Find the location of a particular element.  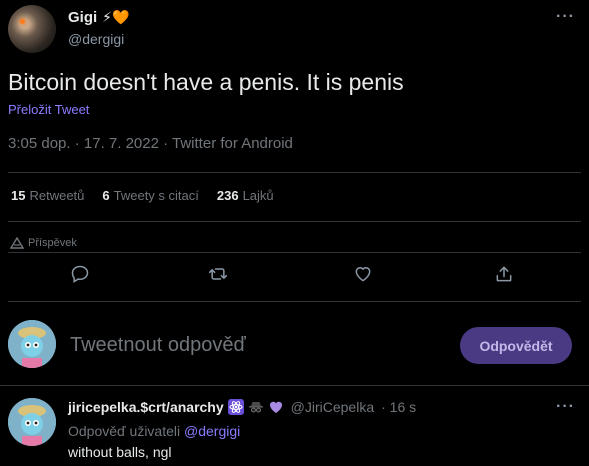

reply-author-name: jiricepelka.$crt/anarchy is located at coordinates (146, 407).